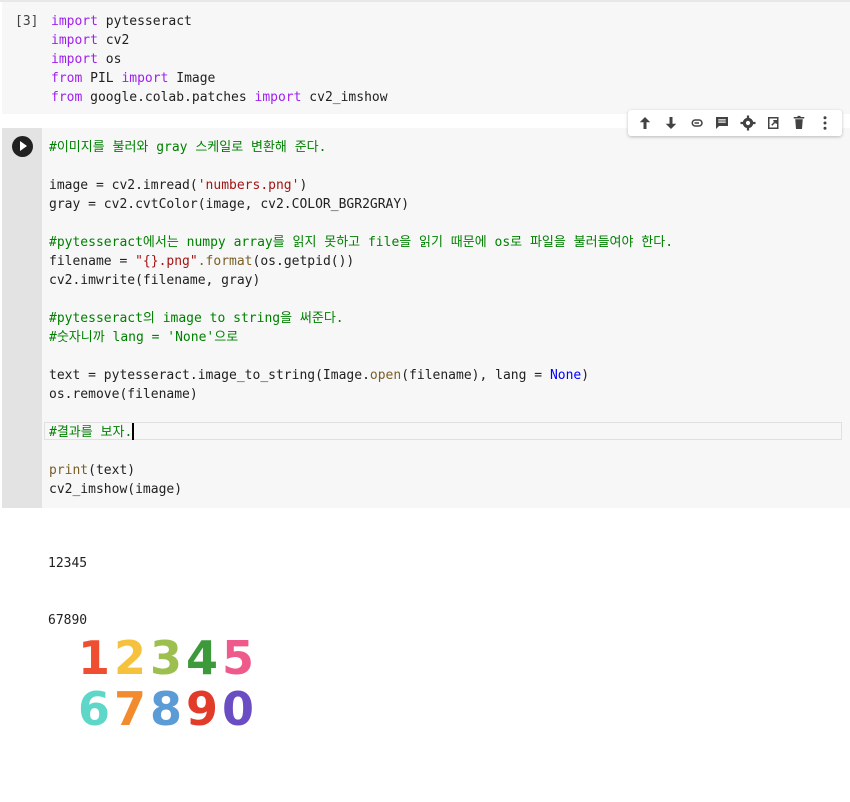 Image resolution: width=850 pixels, height=802 pixels. What do you see at coordinates (735, 123) in the screenshot?
I see `cell-toolbar` at bounding box center [735, 123].